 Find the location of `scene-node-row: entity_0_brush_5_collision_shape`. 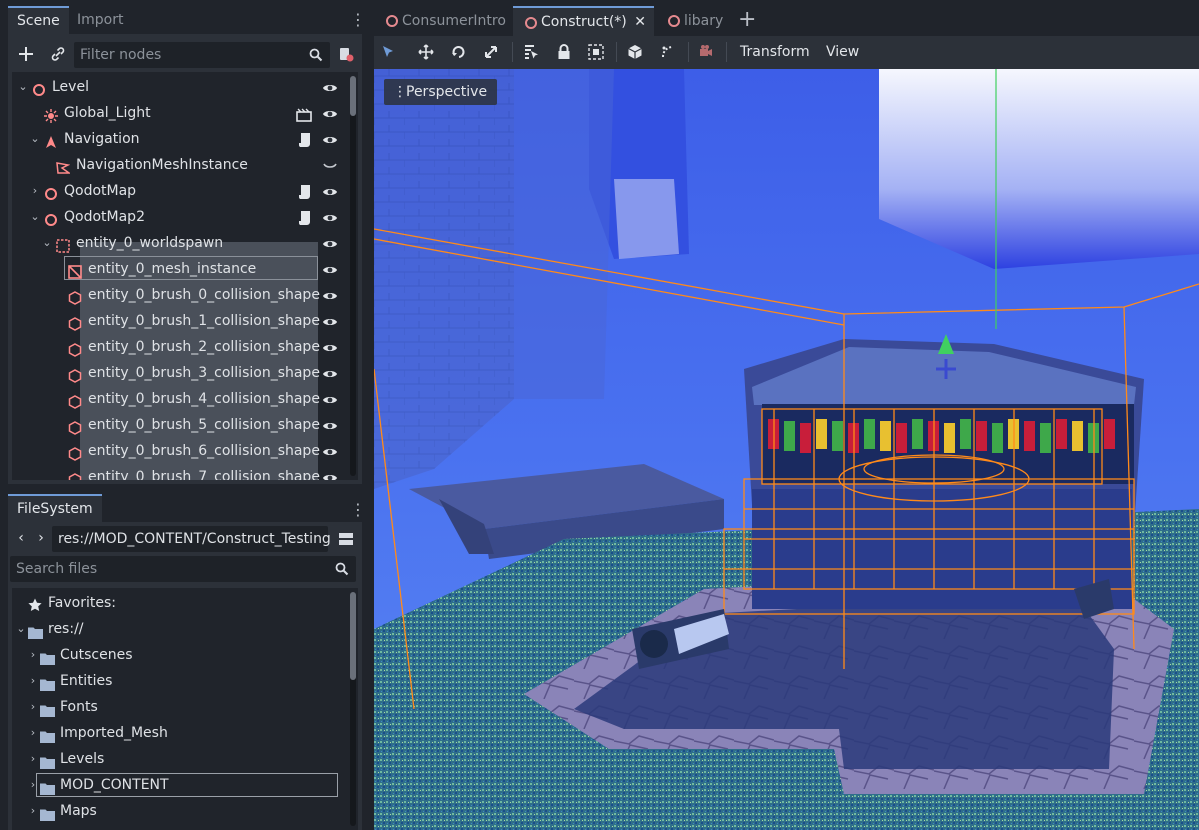

scene-node-row: entity_0_brush_5_collision_shape is located at coordinates (185, 425).